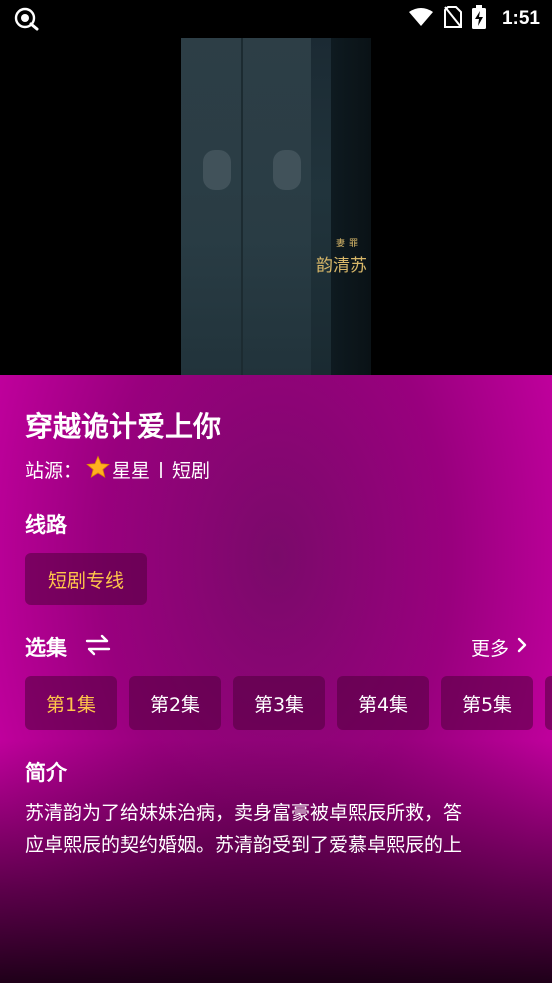  I want to click on star-icon, so click(98, 469).